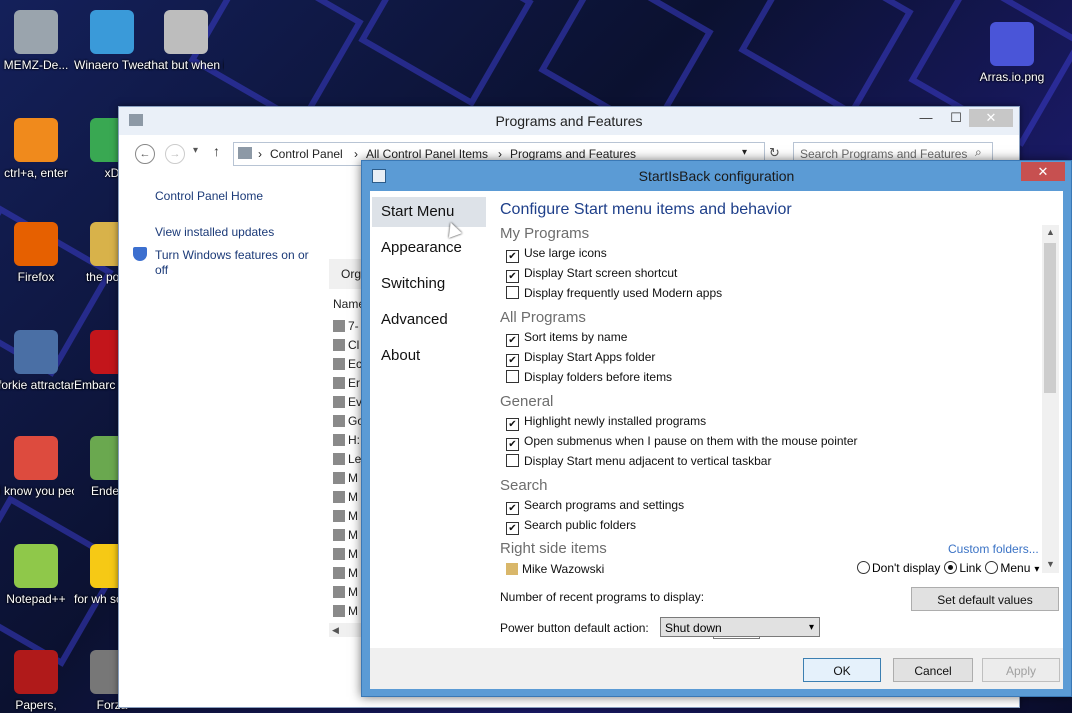 This screenshot has height=713, width=1072. Describe the element at coordinates (36, 599) in the screenshot. I see `desktop-icon-label: Notepad++` at that location.